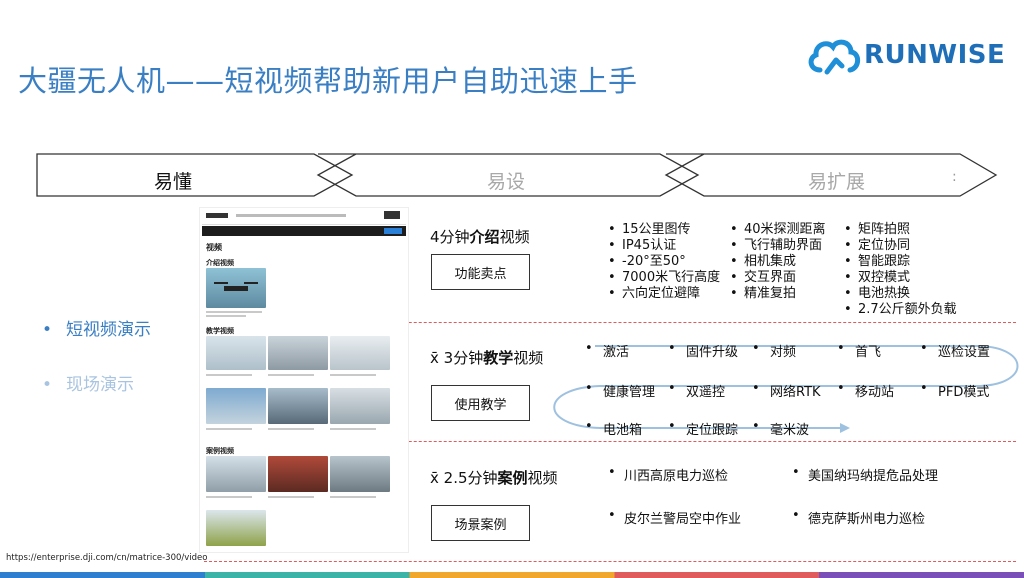 This screenshot has width=1024, height=578. I want to click on tutorial-item: 移动站, so click(865, 390).